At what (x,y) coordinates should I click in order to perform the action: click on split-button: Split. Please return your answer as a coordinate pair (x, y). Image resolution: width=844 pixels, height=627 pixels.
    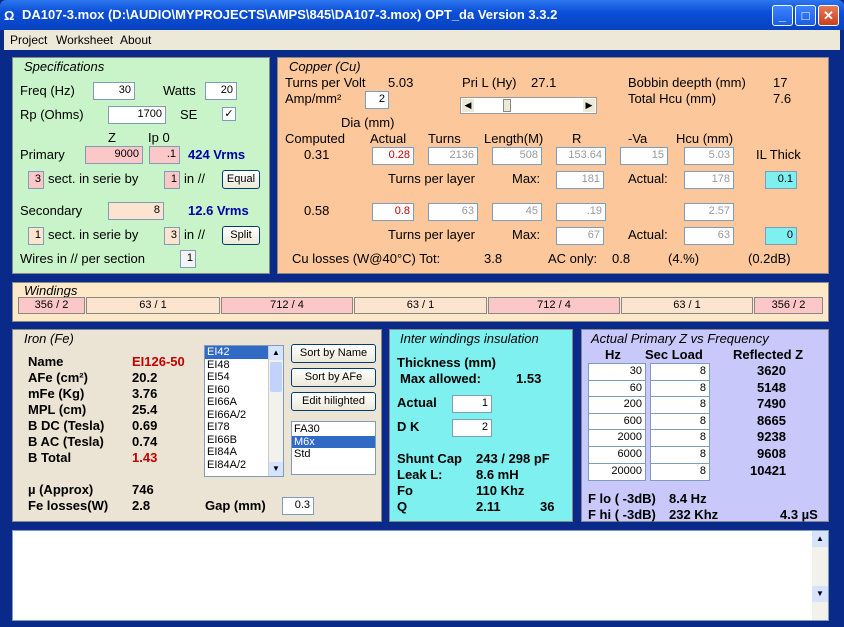
    Looking at the image, I should click on (241, 235).